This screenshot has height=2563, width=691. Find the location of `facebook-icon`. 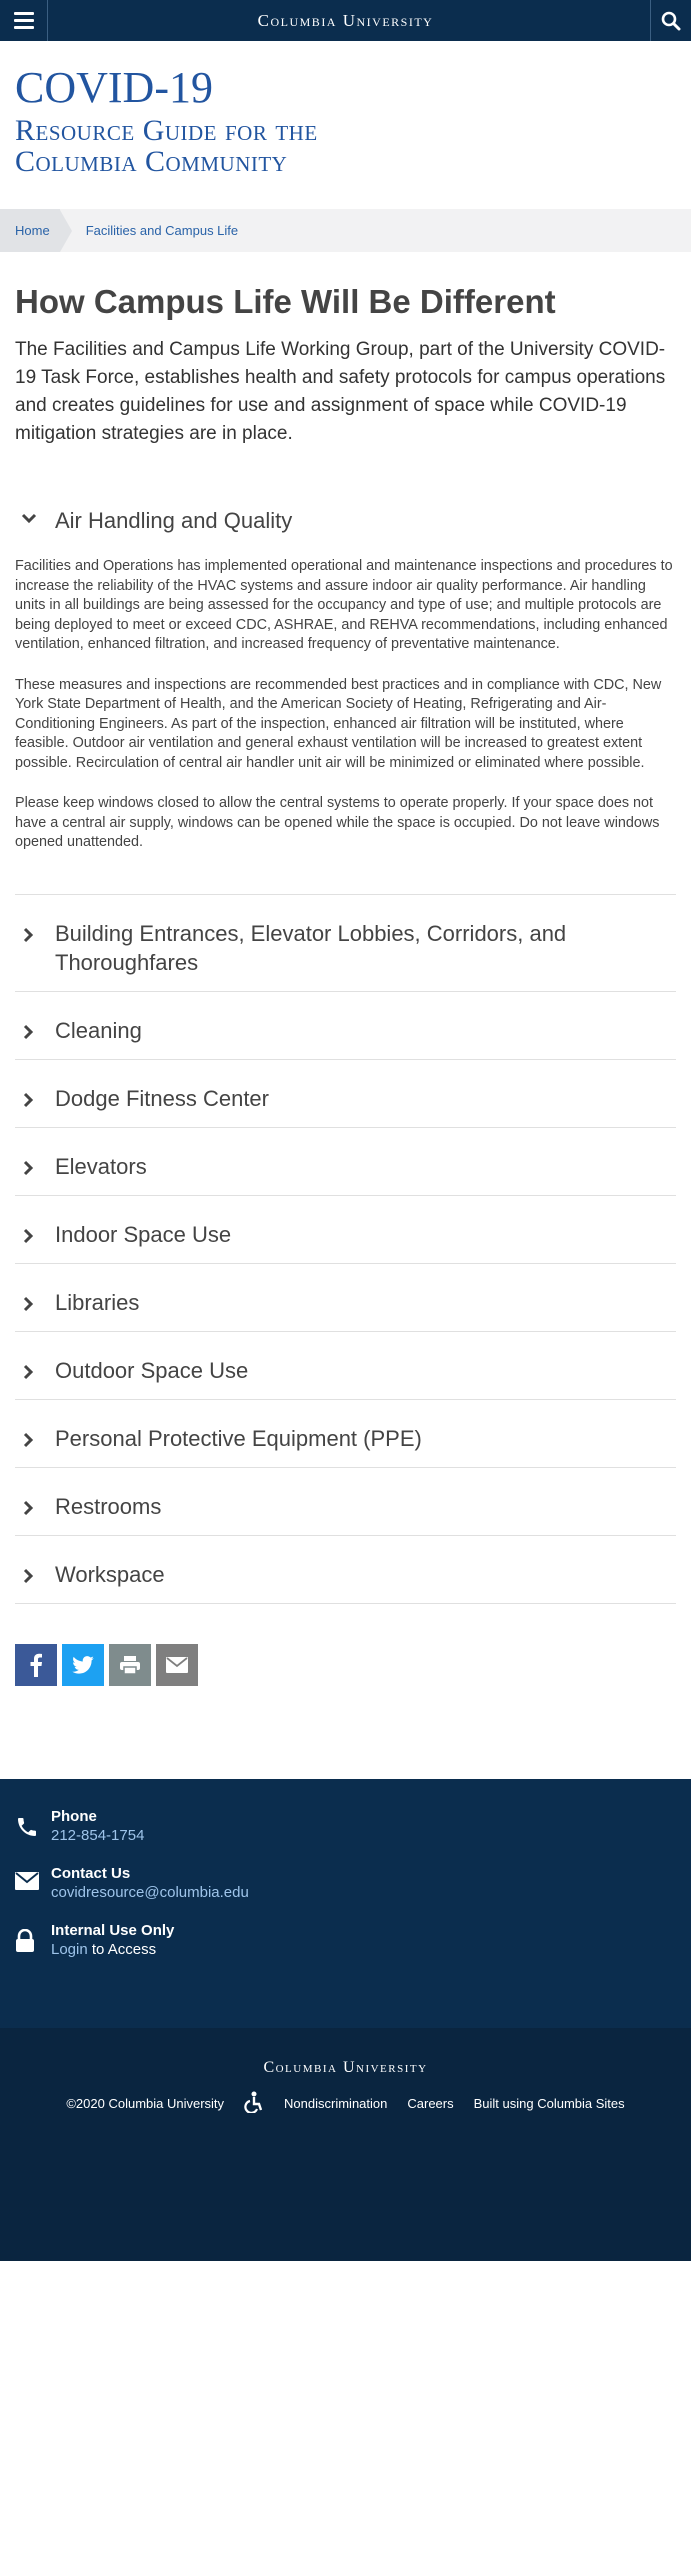

facebook-icon is located at coordinates (36, 1665).